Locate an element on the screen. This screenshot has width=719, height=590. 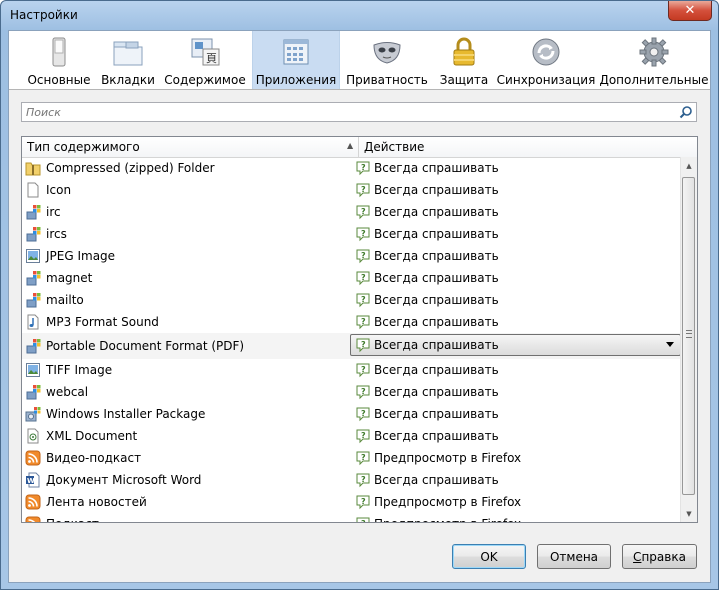
content-type-label: MP3 Format Sound is located at coordinates (102, 322).